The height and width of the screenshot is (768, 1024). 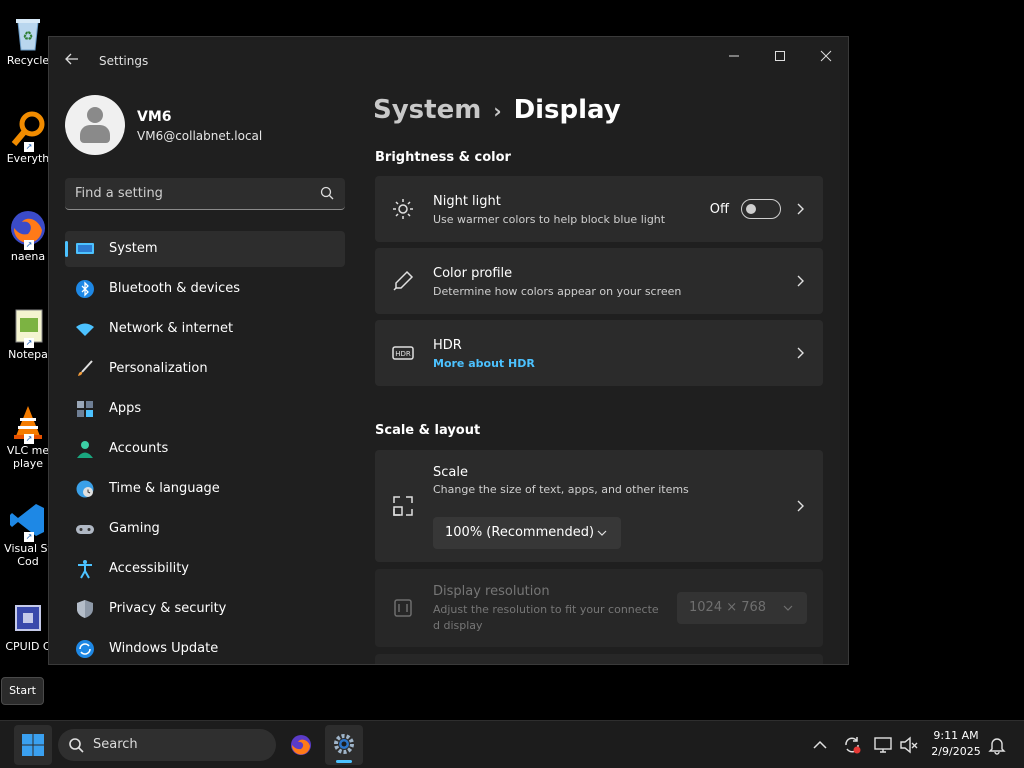 I want to click on resolution-desc-line2: d display, so click(x=458, y=625).